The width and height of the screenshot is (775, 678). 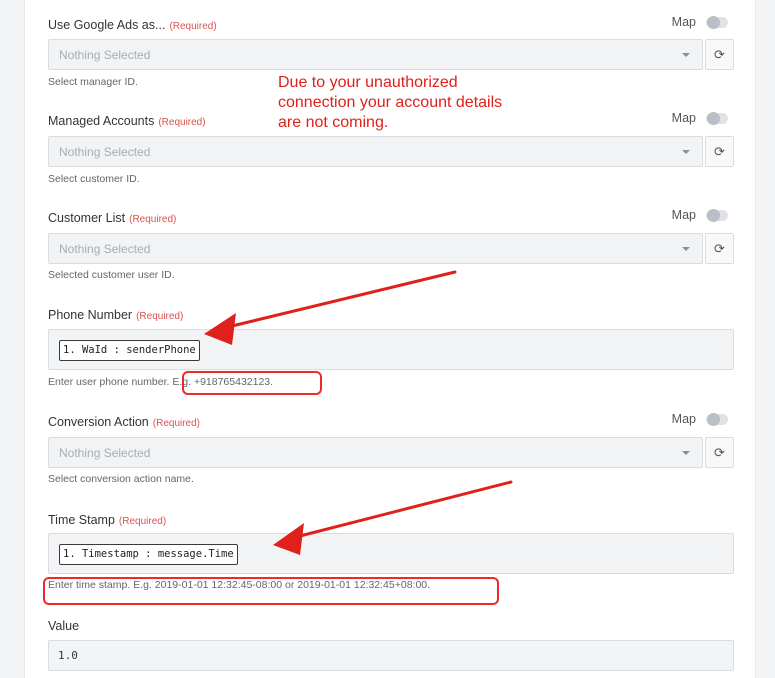 What do you see at coordinates (330, 307) in the screenshot?
I see `arrow-phone` at bounding box center [330, 307].